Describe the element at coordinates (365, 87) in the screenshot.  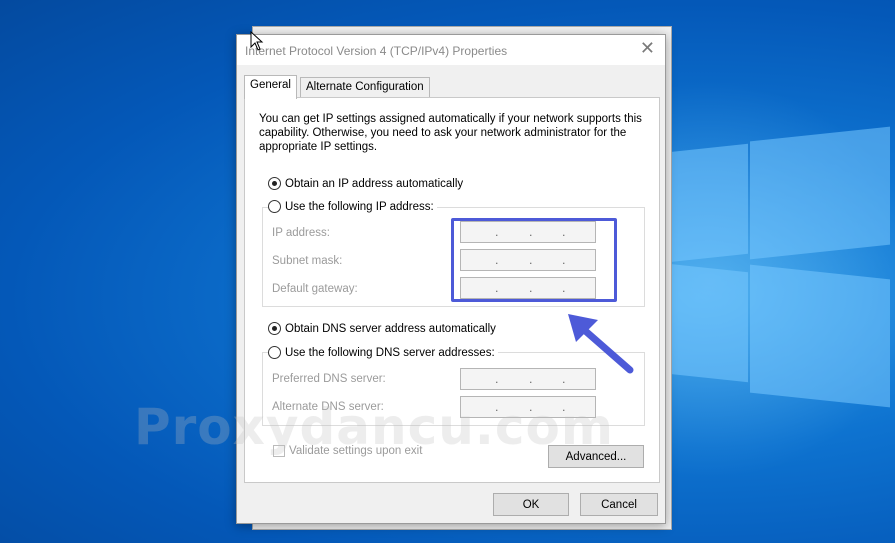
I see `tab-alternate-configuration: Alternate Configuration` at that location.